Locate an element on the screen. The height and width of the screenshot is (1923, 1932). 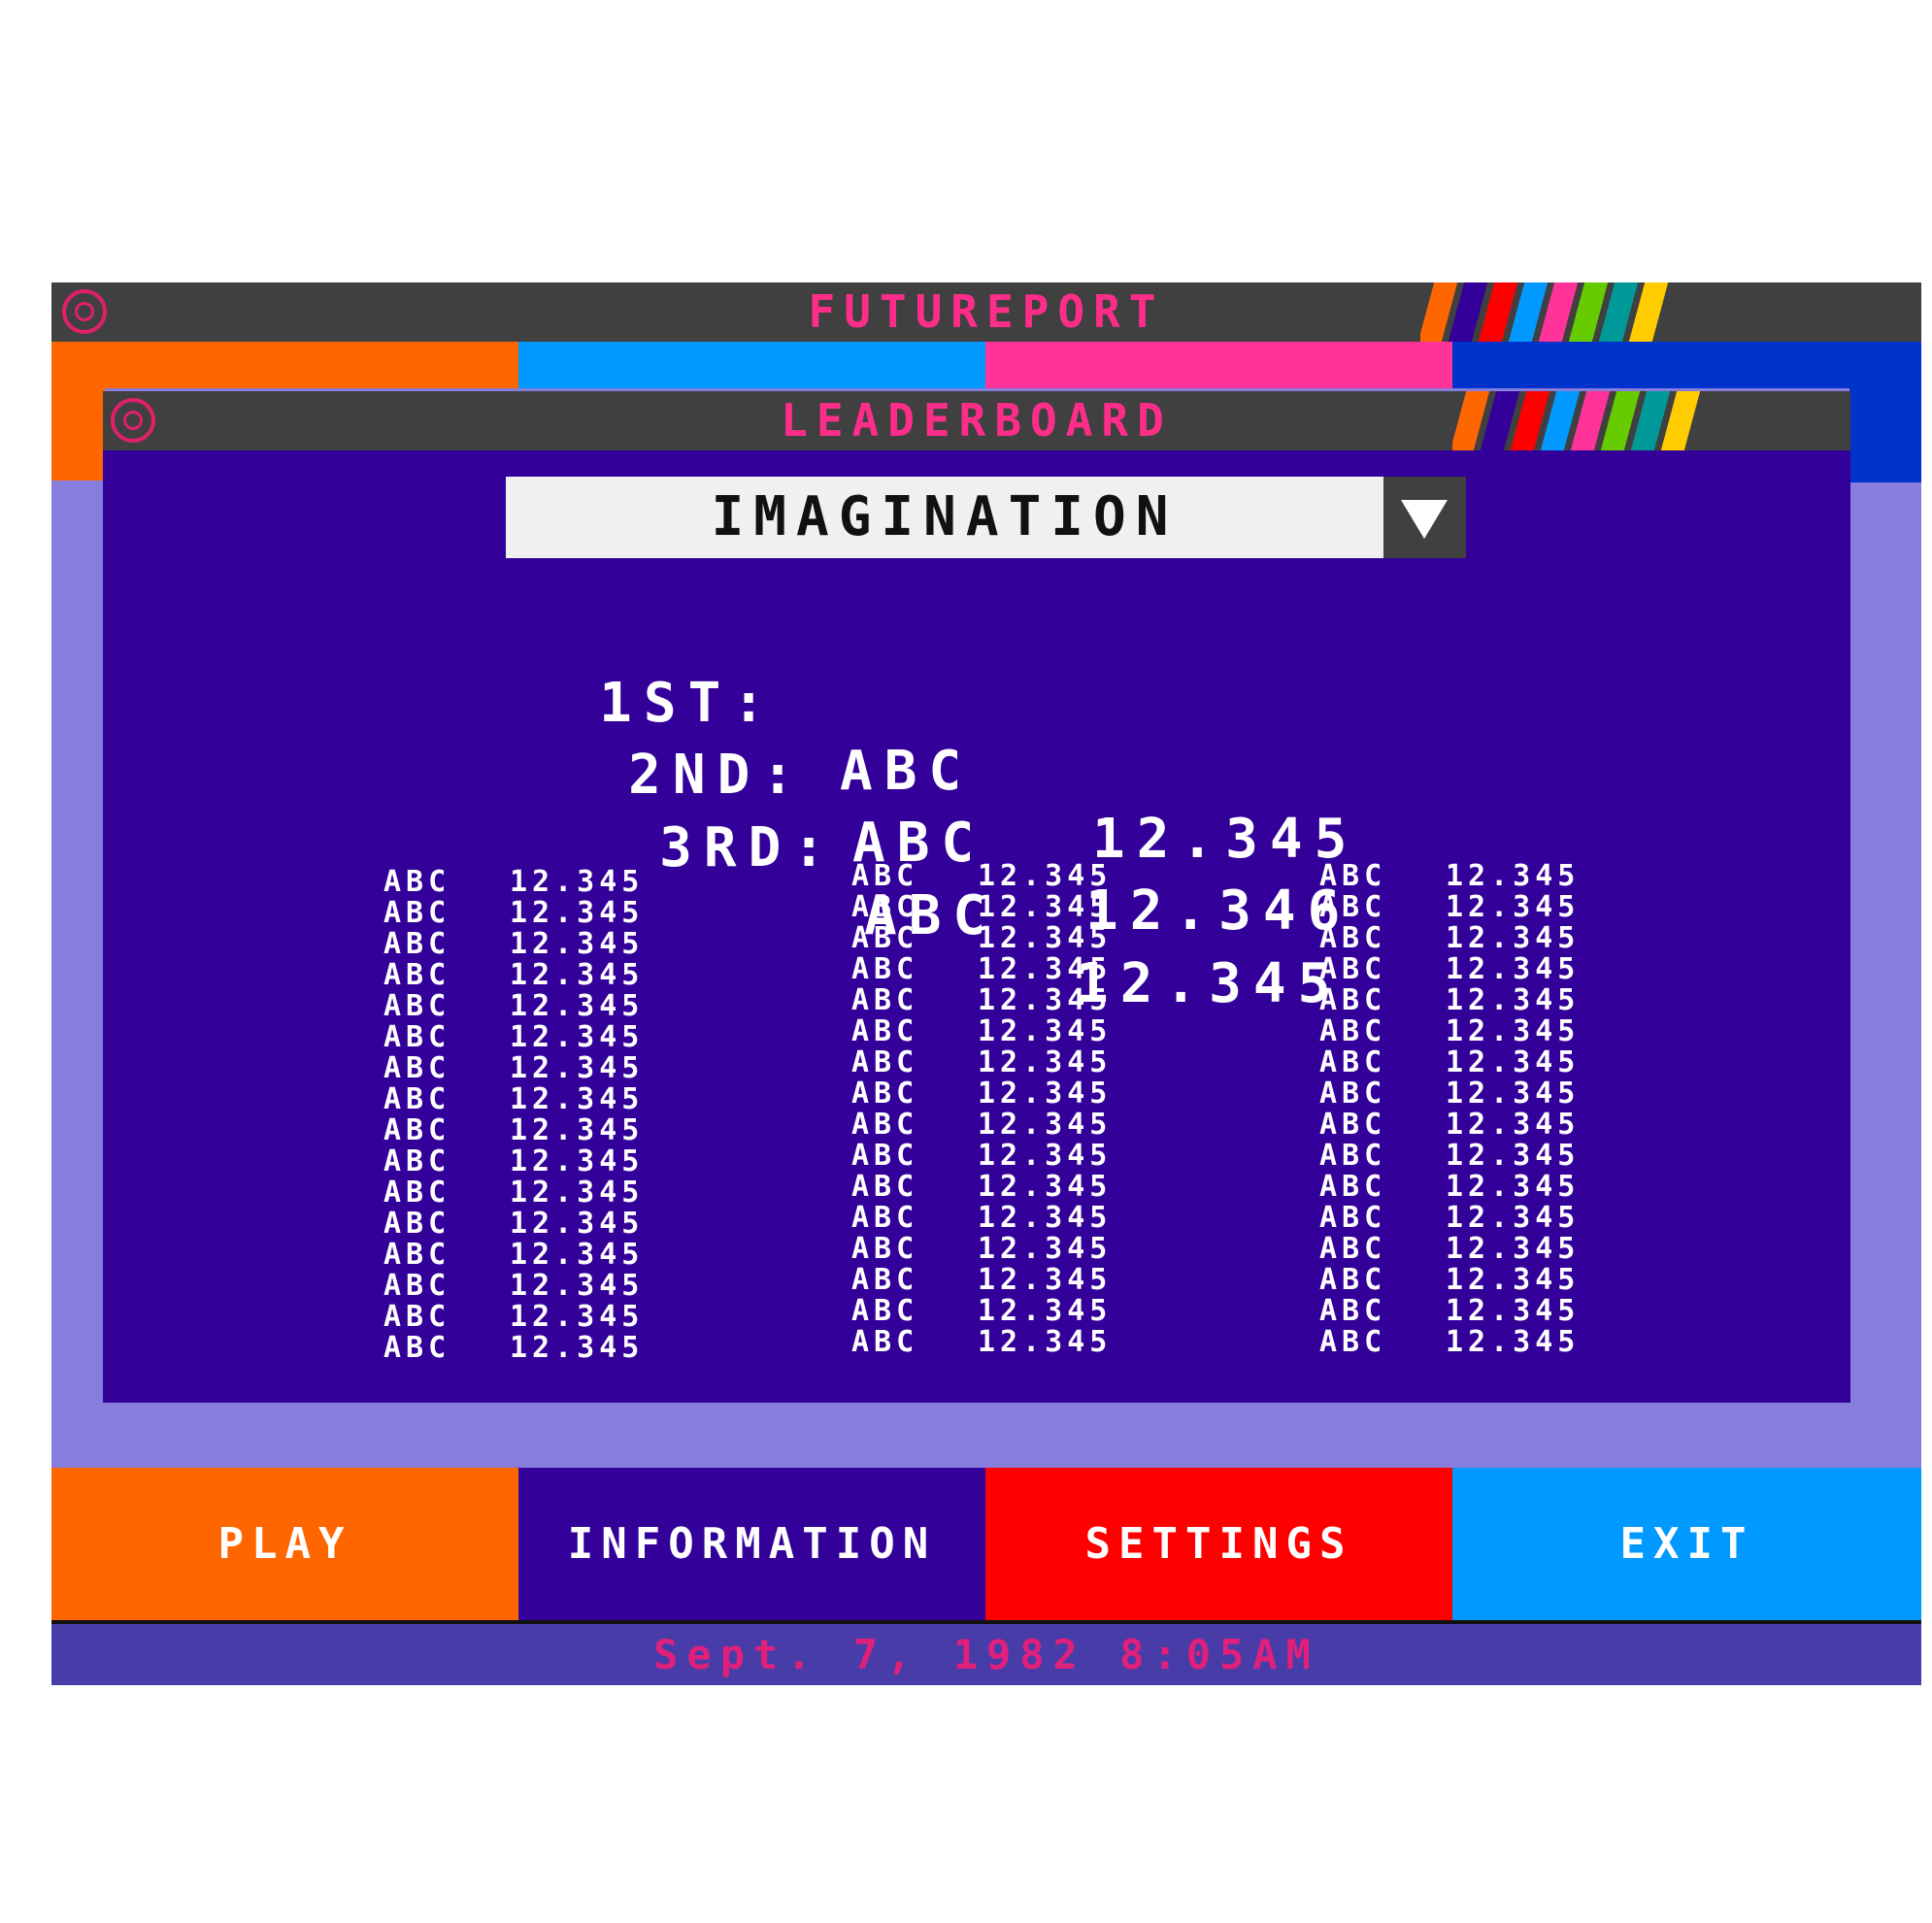
band-orange is located at coordinates (284, 365).